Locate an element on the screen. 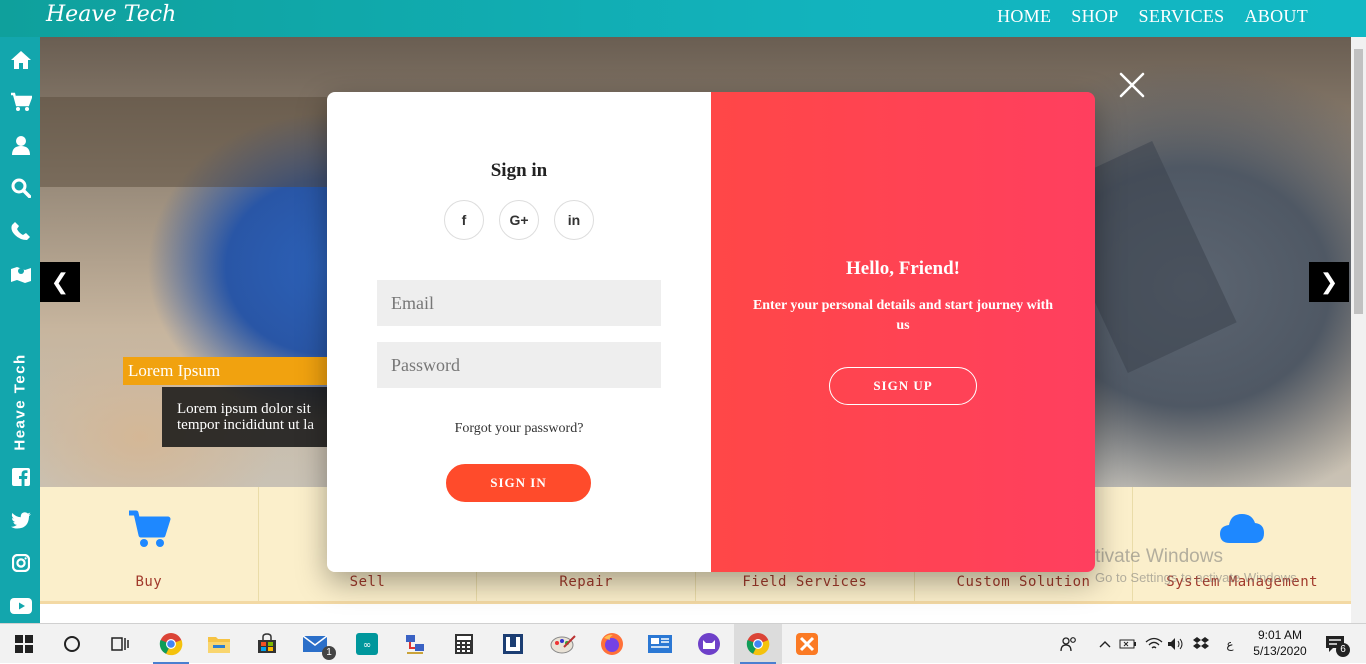  nav-services: SERVICES is located at coordinates (1182, 16).